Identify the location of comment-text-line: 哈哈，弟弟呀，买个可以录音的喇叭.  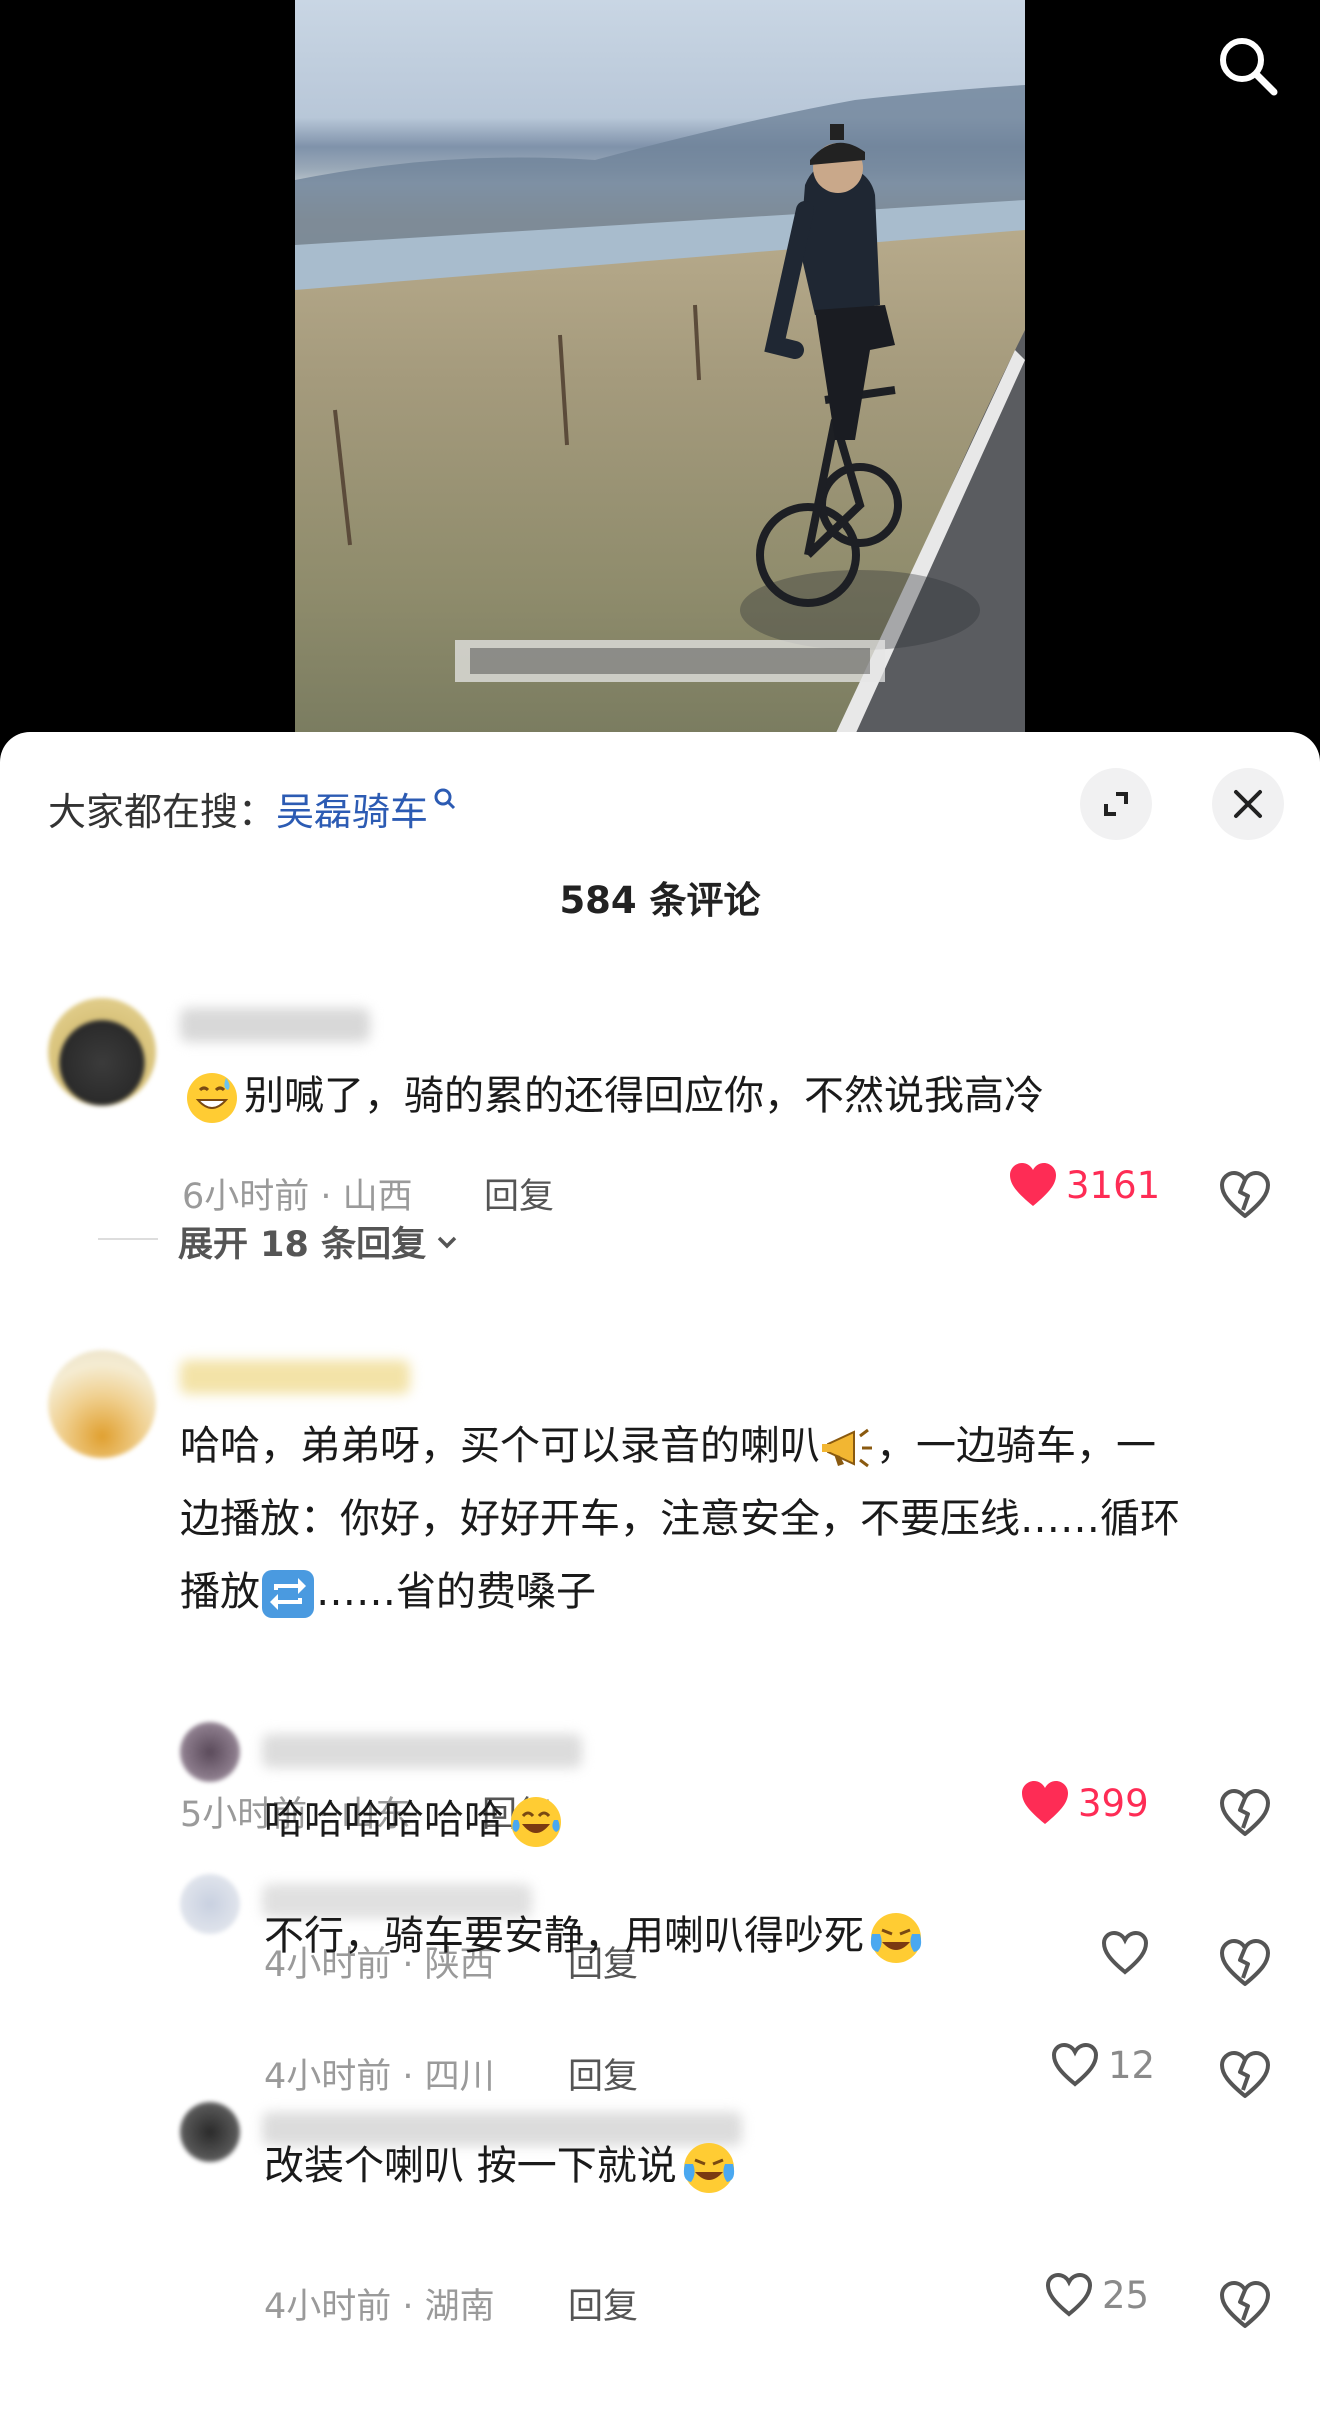
(500, 1446).